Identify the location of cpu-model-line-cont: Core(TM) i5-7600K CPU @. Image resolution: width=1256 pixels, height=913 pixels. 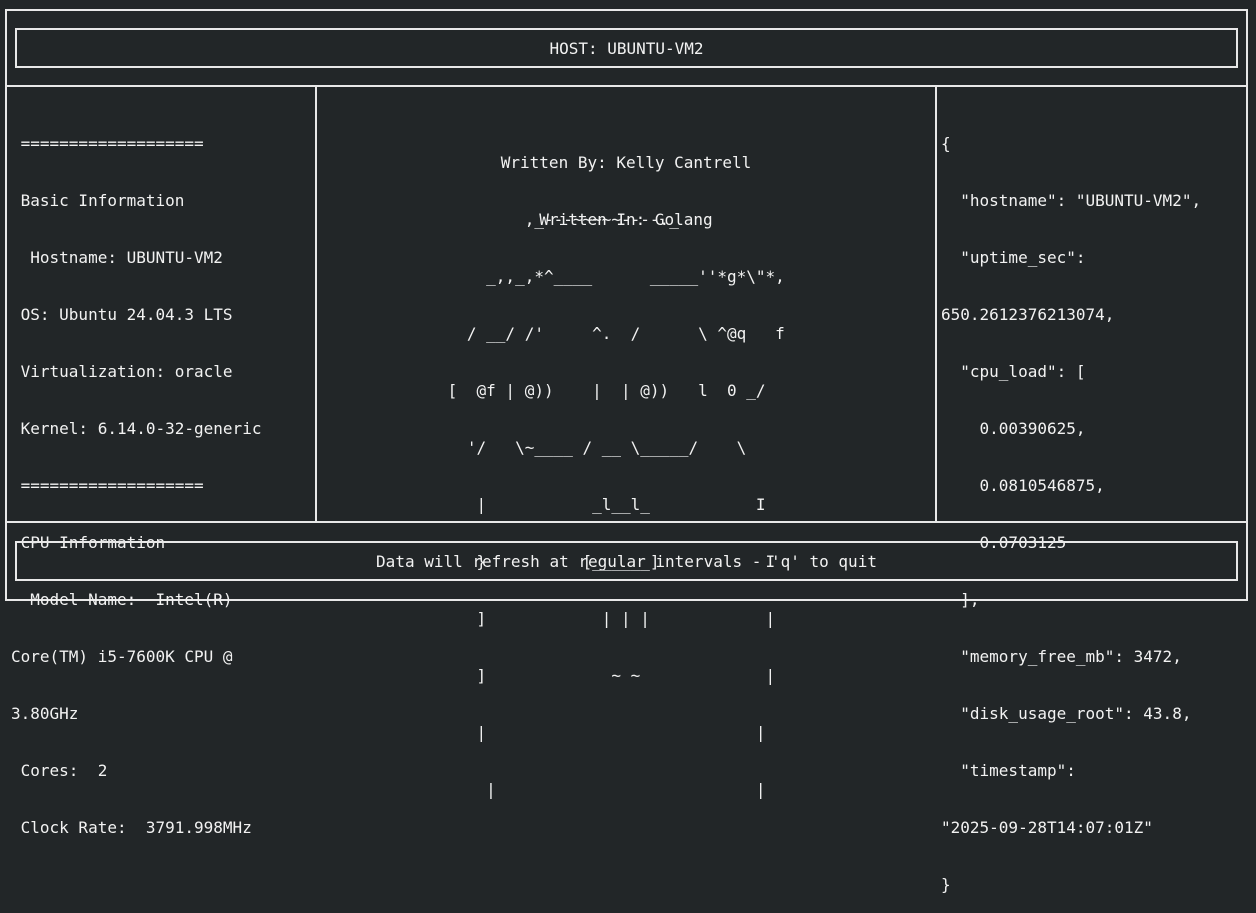
(122, 656).